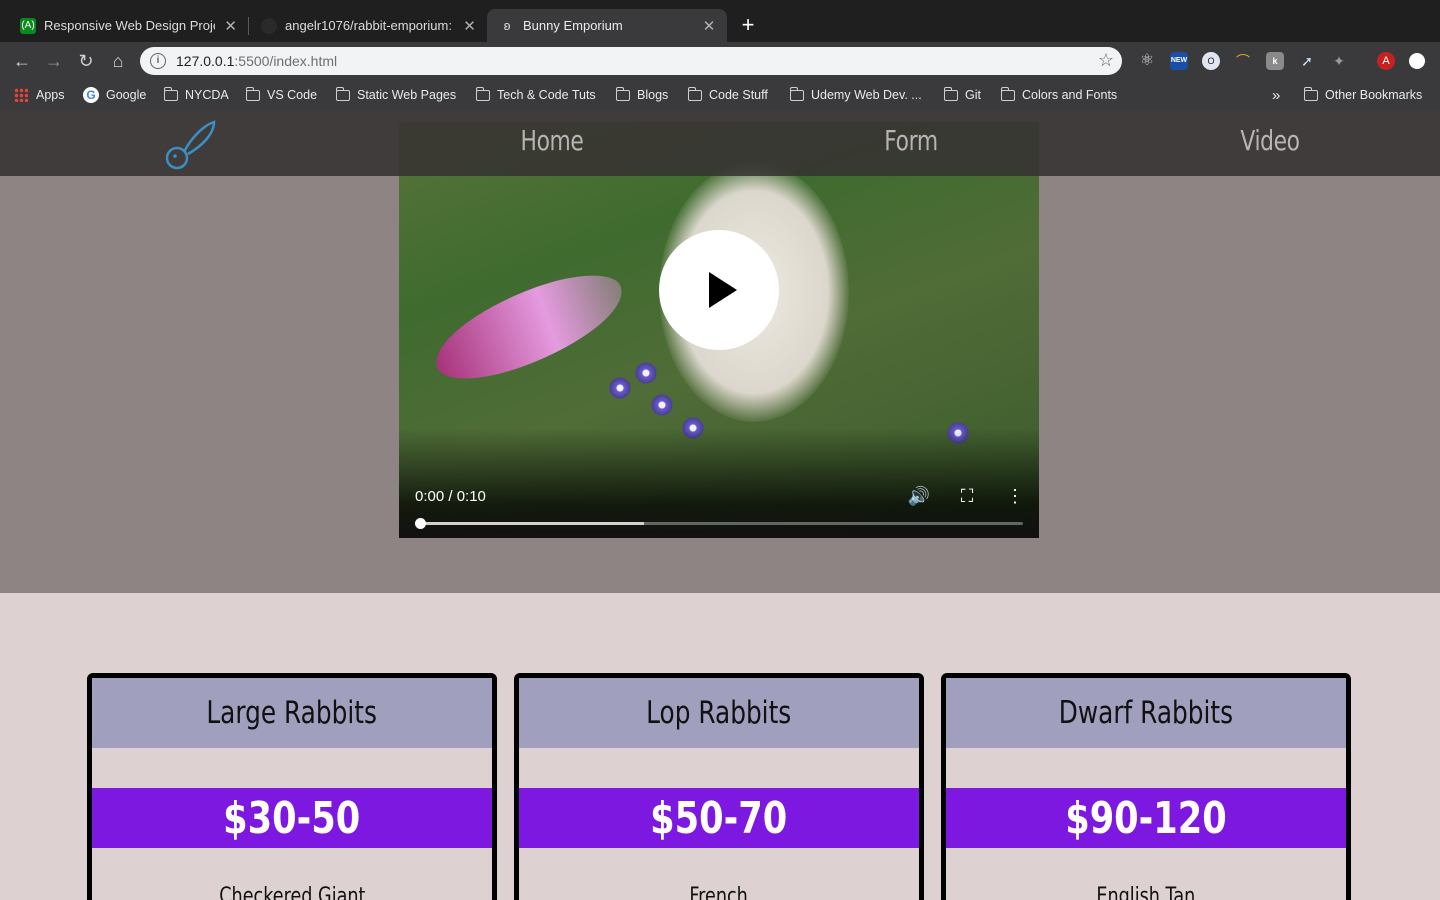 This screenshot has width=1440, height=900. Describe the element at coordinates (1243, 61) in the screenshot. I see `rainbow-extension-icon: ⌒` at that location.